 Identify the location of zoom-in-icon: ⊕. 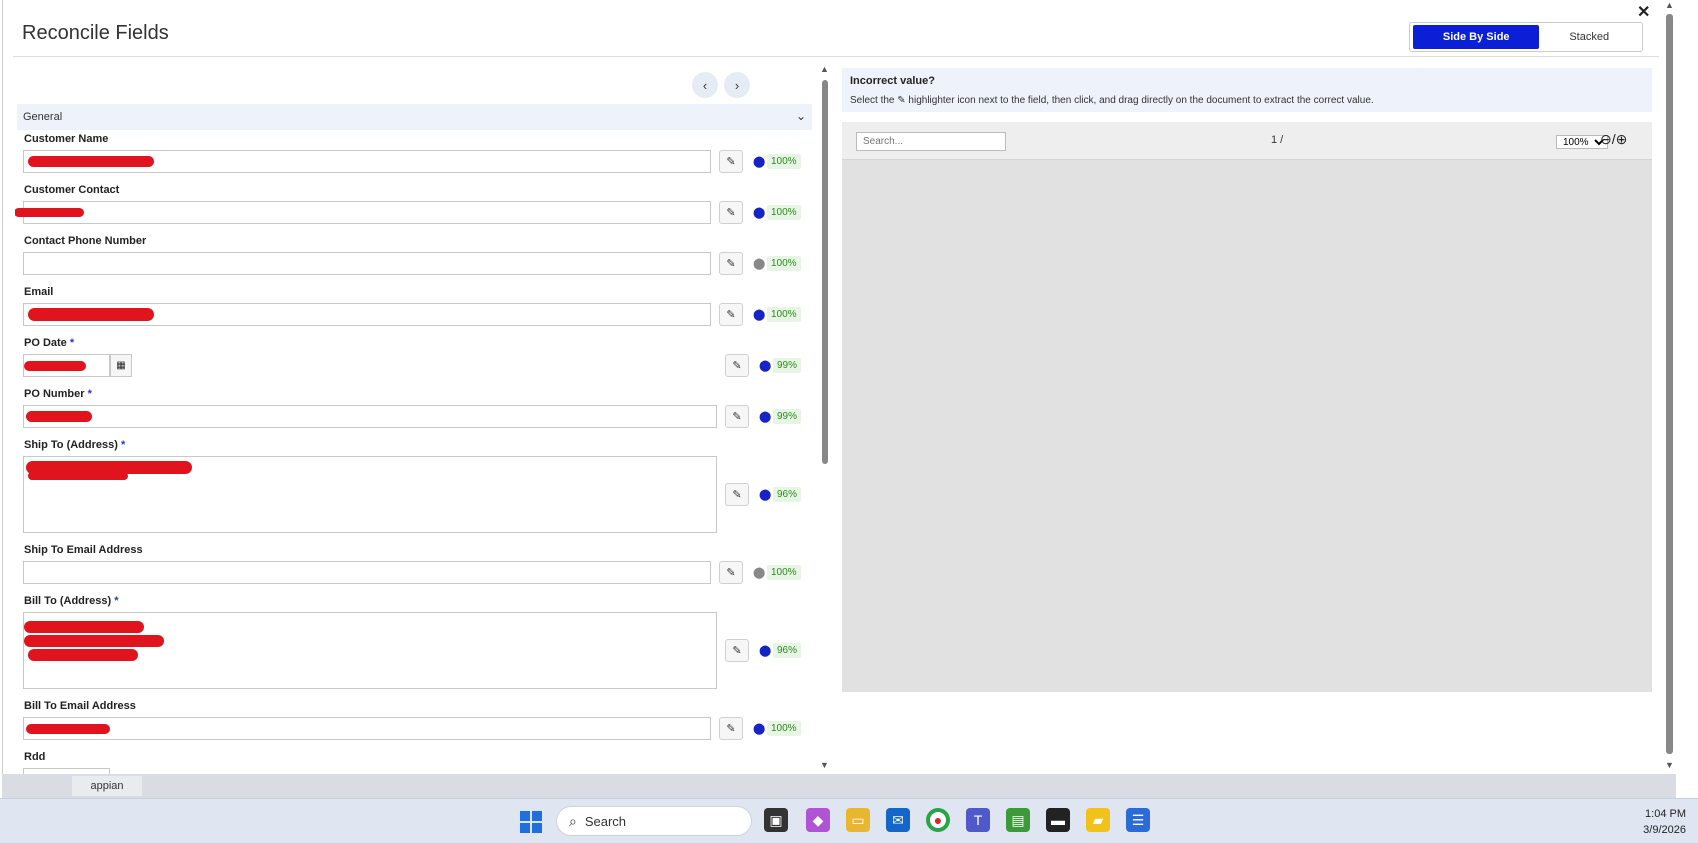
(1622, 139).